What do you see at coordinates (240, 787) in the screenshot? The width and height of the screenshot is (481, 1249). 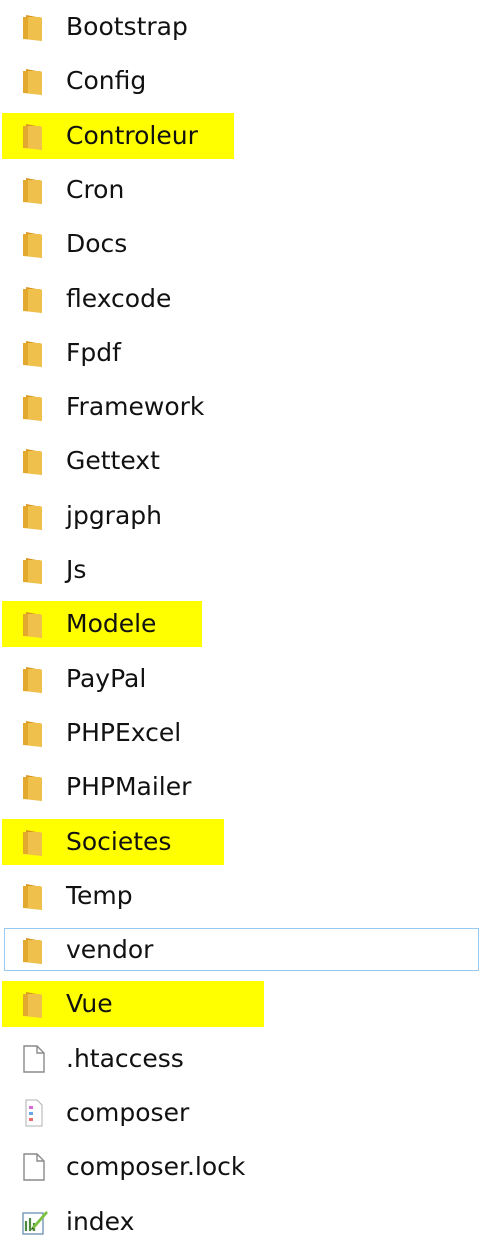 I see `folder-item: PHPMailer` at bounding box center [240, 787].